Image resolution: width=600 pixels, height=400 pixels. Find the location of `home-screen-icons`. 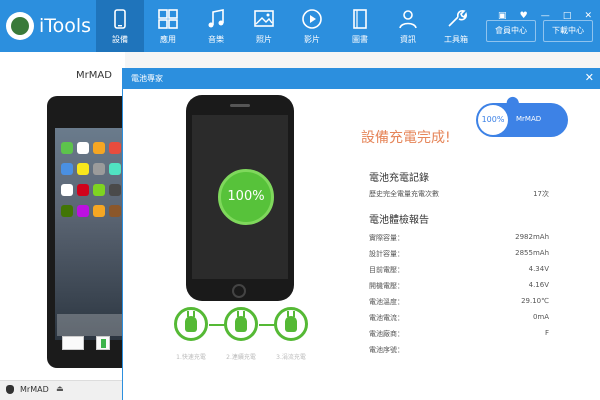

home-screen-icons is located at coordinates (92, 182).